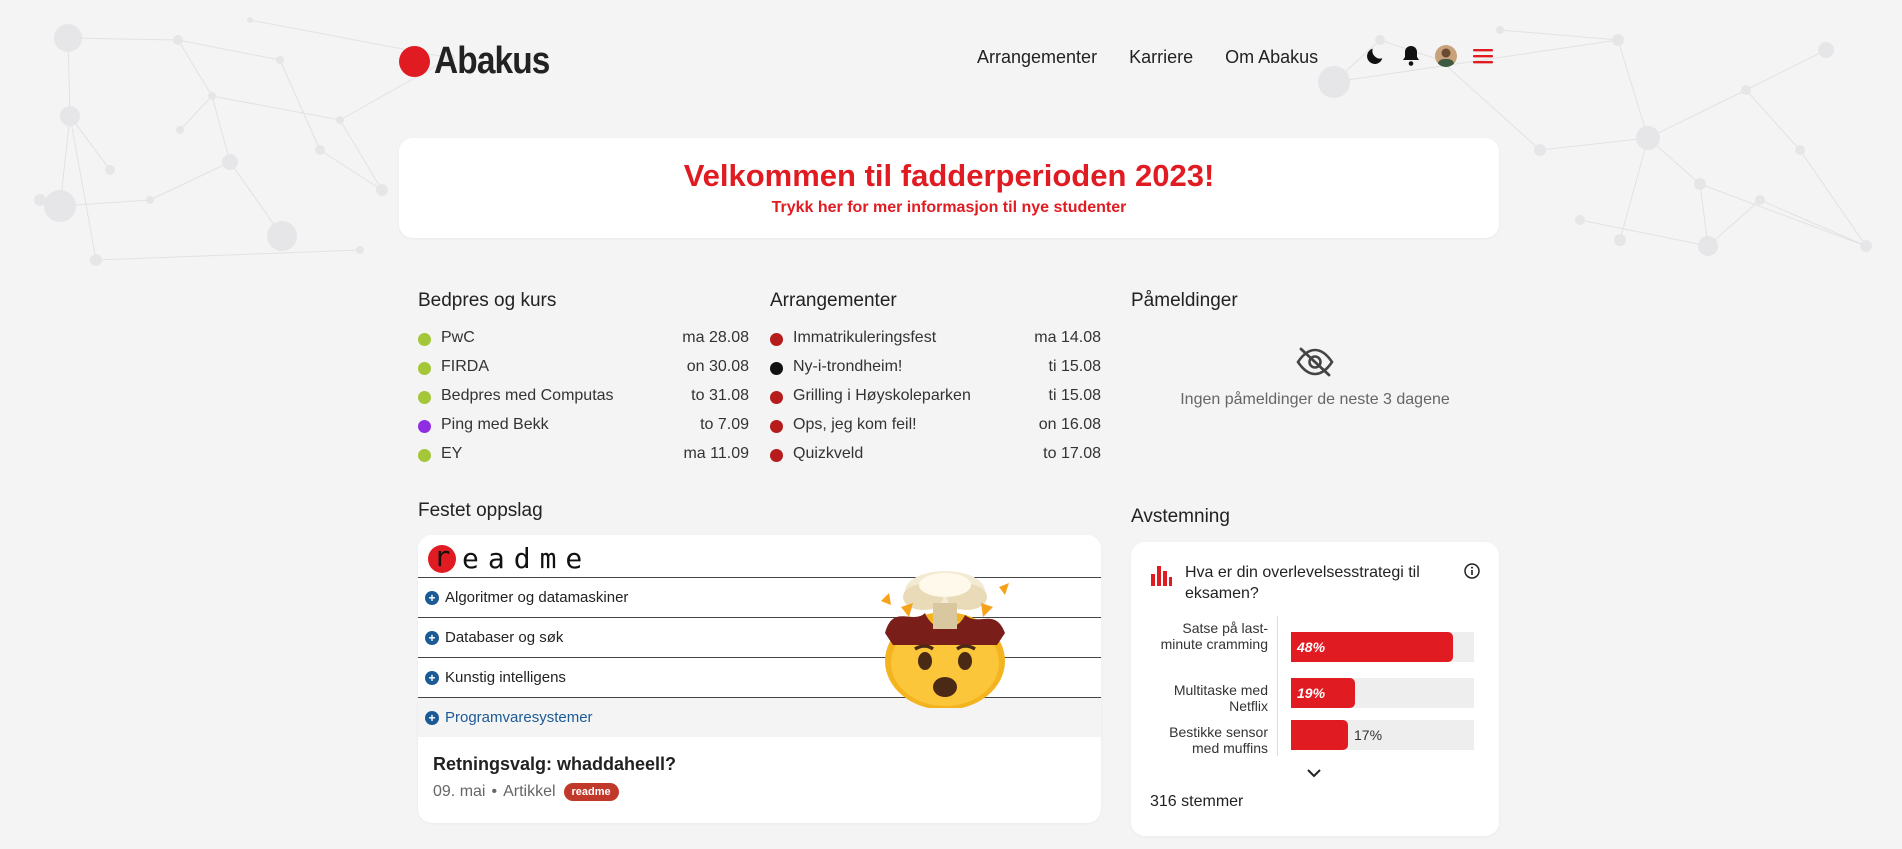 Image resolution: width=1902 pixels, height=849 pixels. I want to click on event-item: Immatrikuleringsfest ma 14.08, so click(935, 343).